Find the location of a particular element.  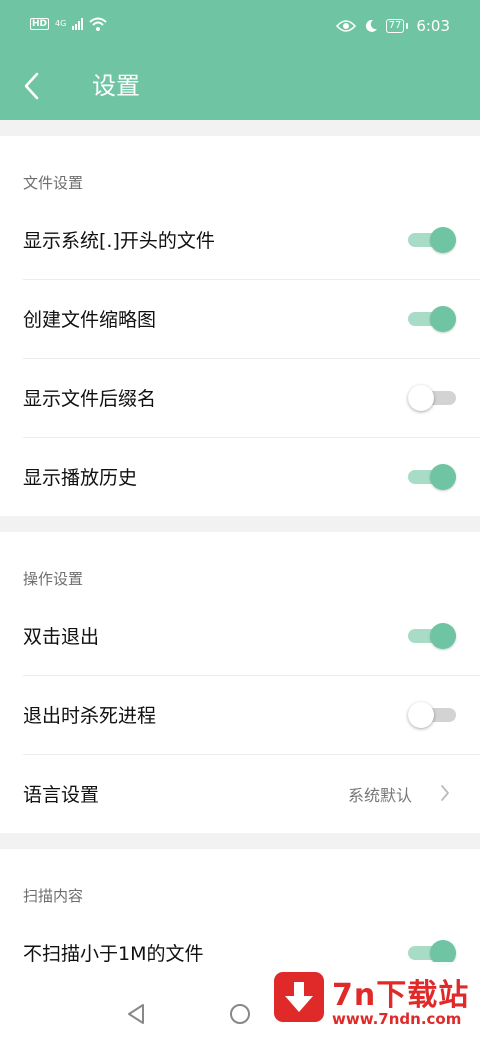

chevron-left-icon is located at coordinates (31, 86).